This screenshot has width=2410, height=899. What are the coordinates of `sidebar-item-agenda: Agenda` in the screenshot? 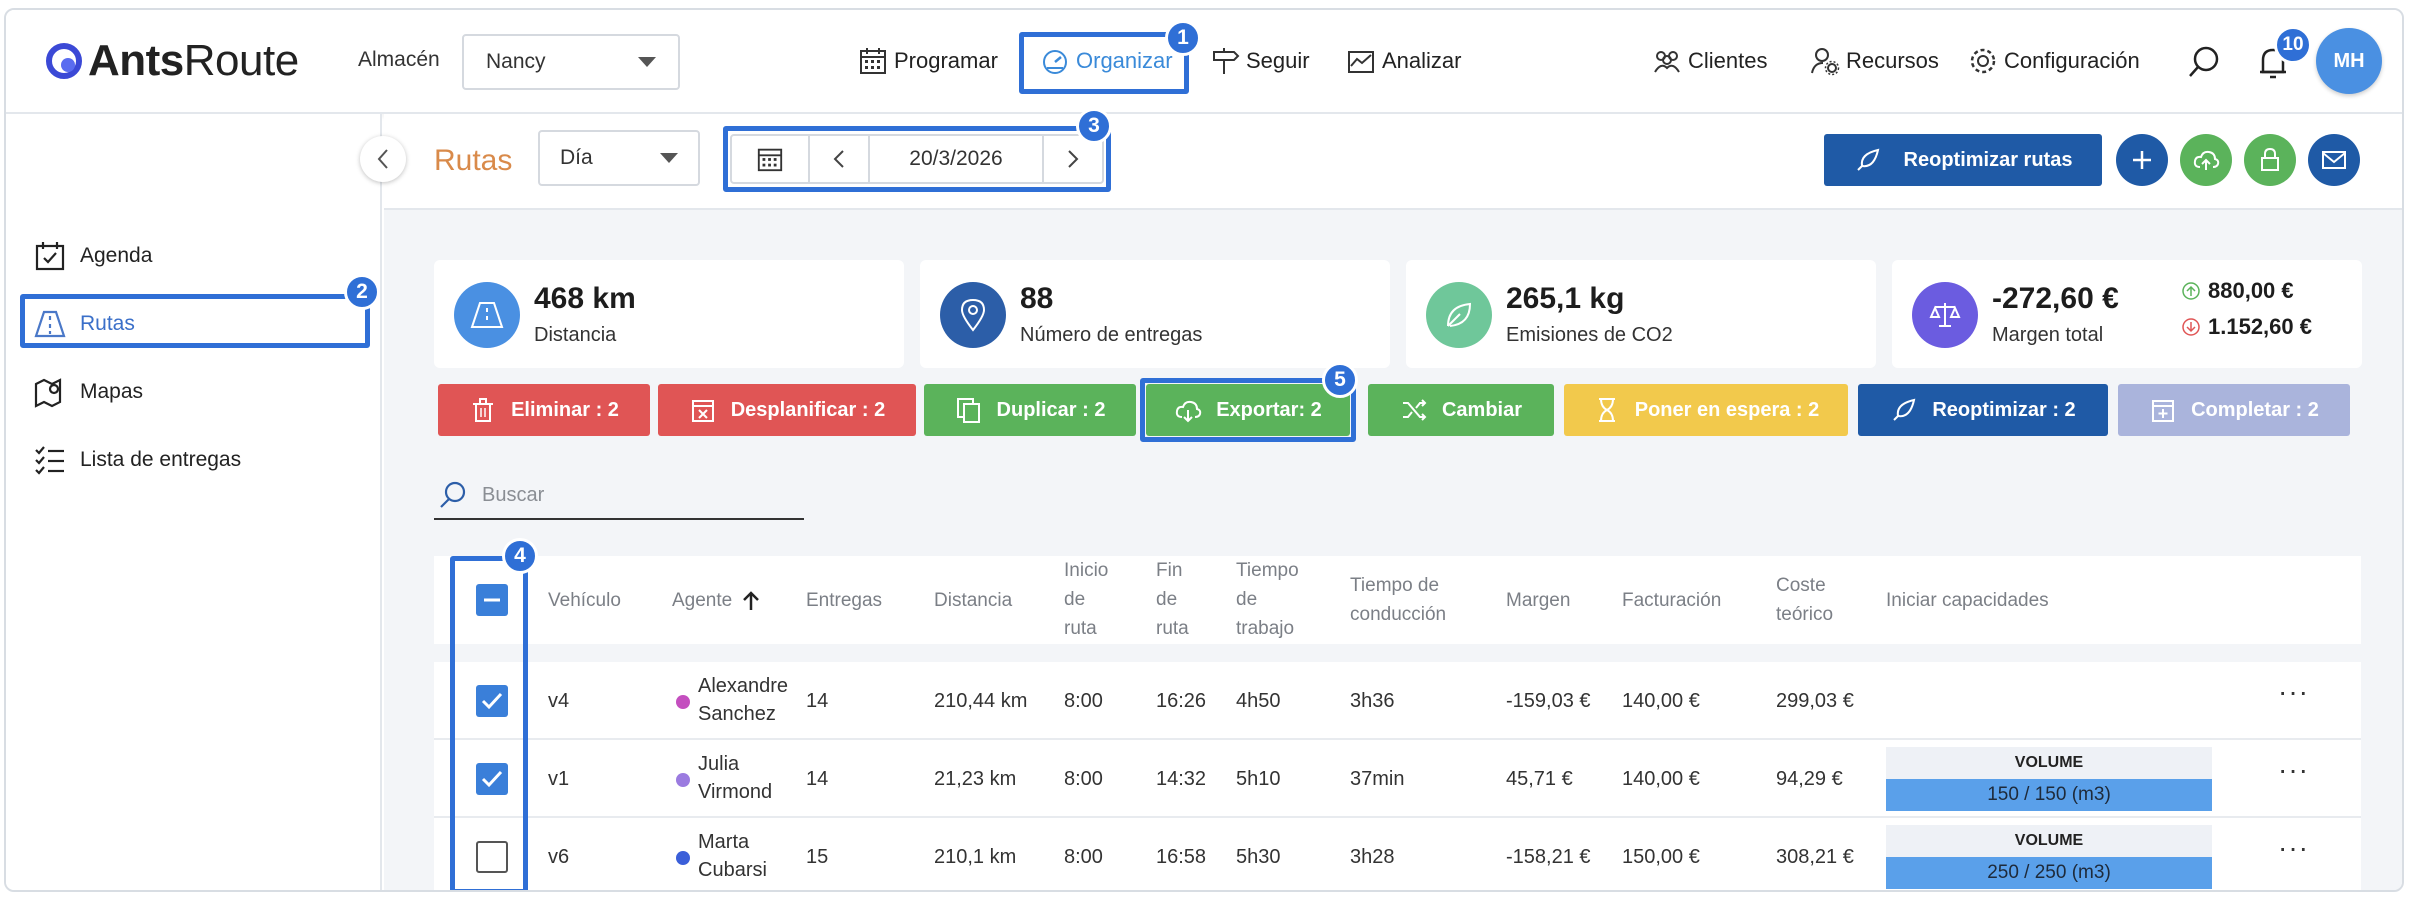 It's located at (93, 256).